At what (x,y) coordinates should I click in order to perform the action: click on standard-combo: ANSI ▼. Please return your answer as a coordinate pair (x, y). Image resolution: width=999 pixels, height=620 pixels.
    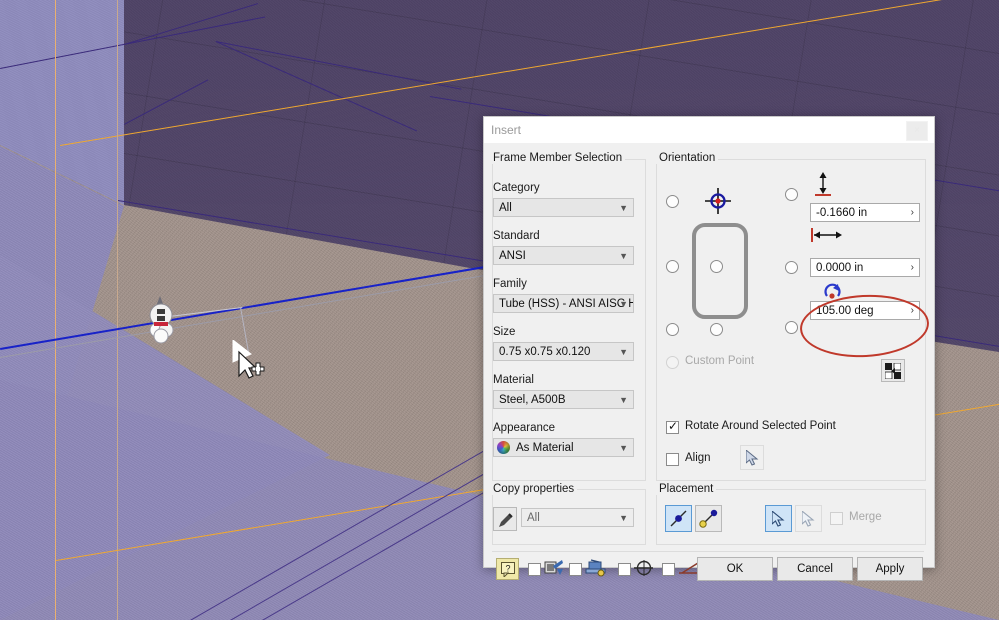
    Looking at the image, I should click on (563, 255).